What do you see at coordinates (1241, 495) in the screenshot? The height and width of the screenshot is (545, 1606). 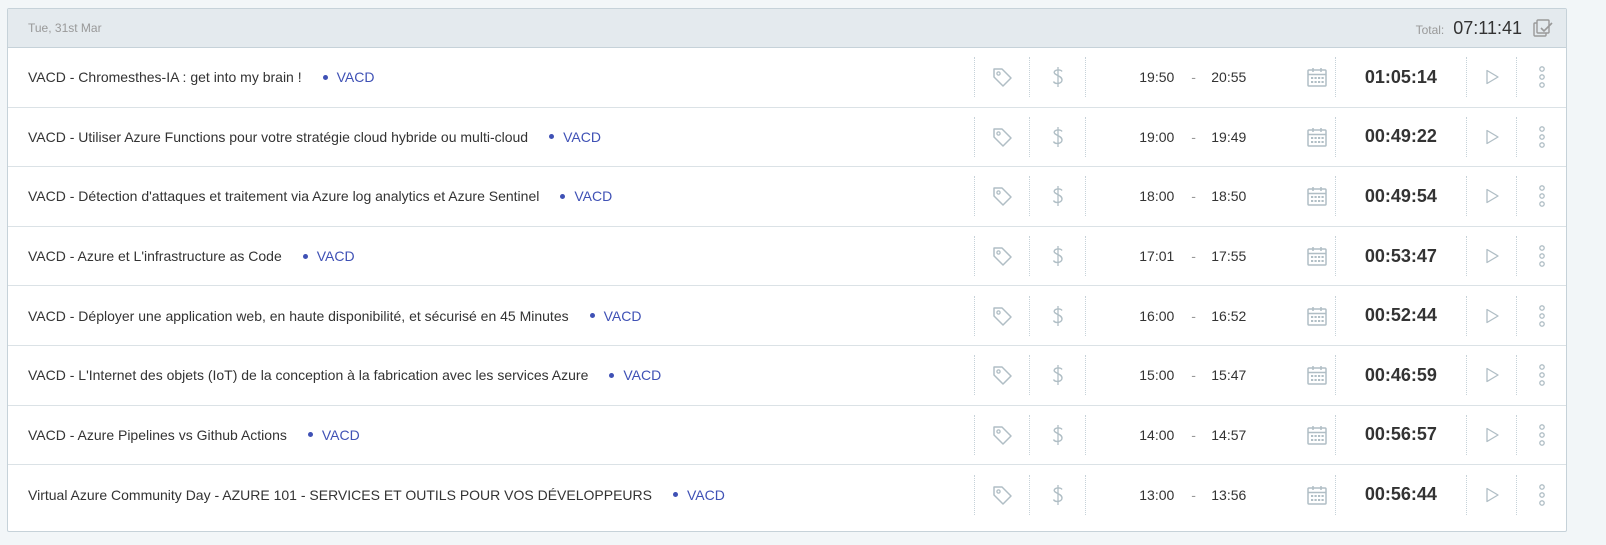 I see `entry-end-time: 13:56` at bounding box center [1241, 495].